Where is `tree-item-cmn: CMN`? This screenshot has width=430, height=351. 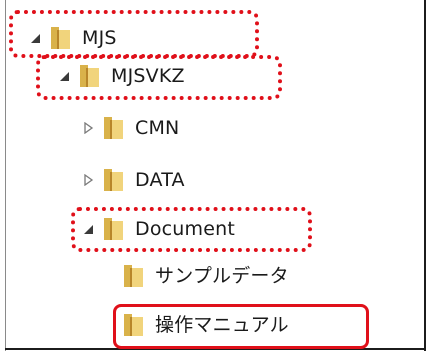 tree-item-cmn: CMN is located at coordinates (130, 128).